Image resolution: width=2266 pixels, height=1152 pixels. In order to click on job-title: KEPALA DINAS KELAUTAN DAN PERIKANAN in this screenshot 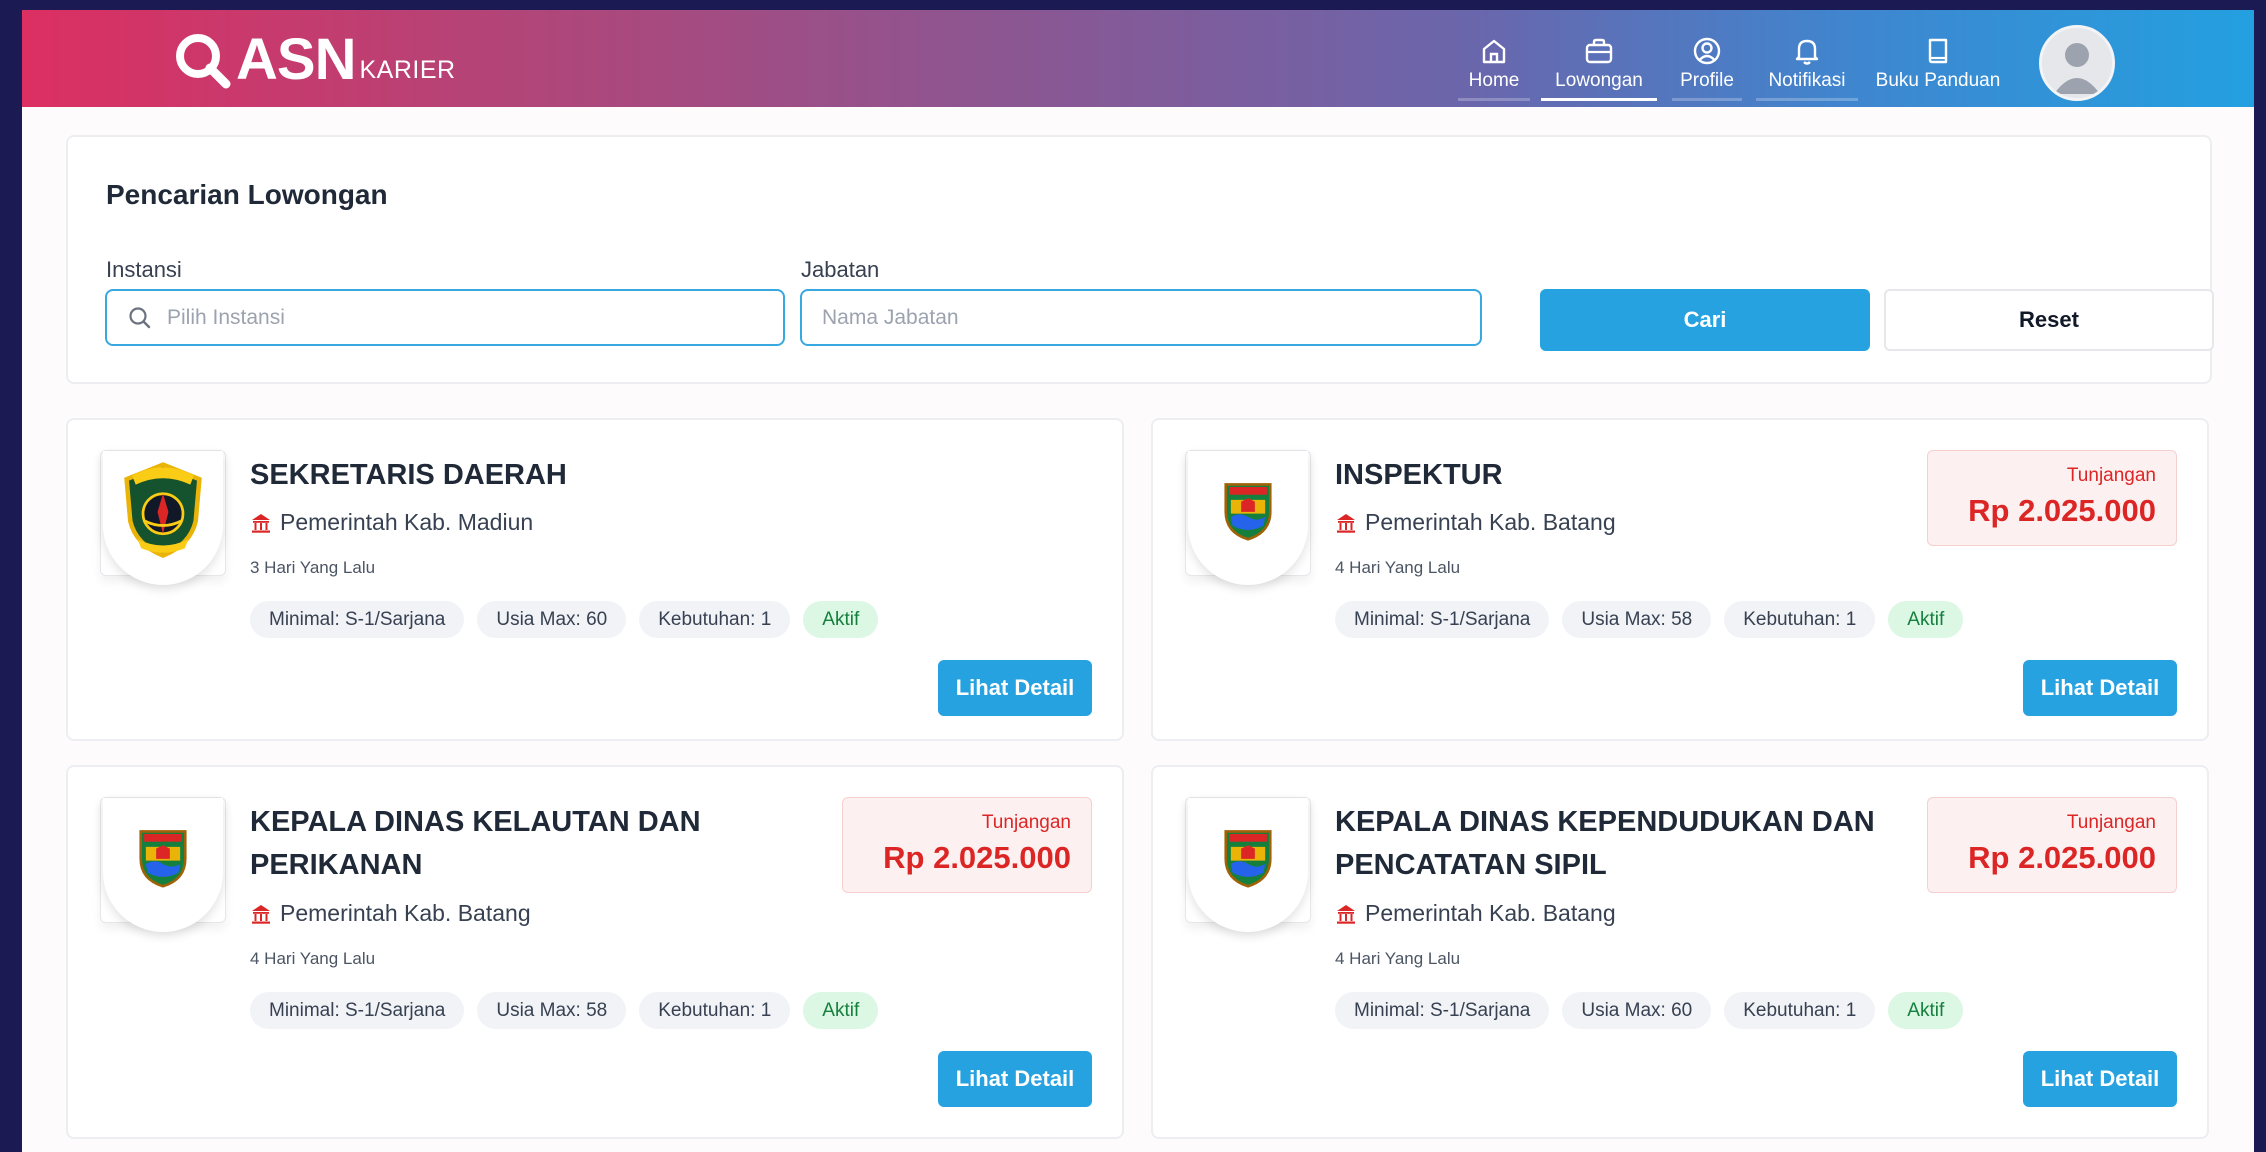, I will do `click(530, 844)`.